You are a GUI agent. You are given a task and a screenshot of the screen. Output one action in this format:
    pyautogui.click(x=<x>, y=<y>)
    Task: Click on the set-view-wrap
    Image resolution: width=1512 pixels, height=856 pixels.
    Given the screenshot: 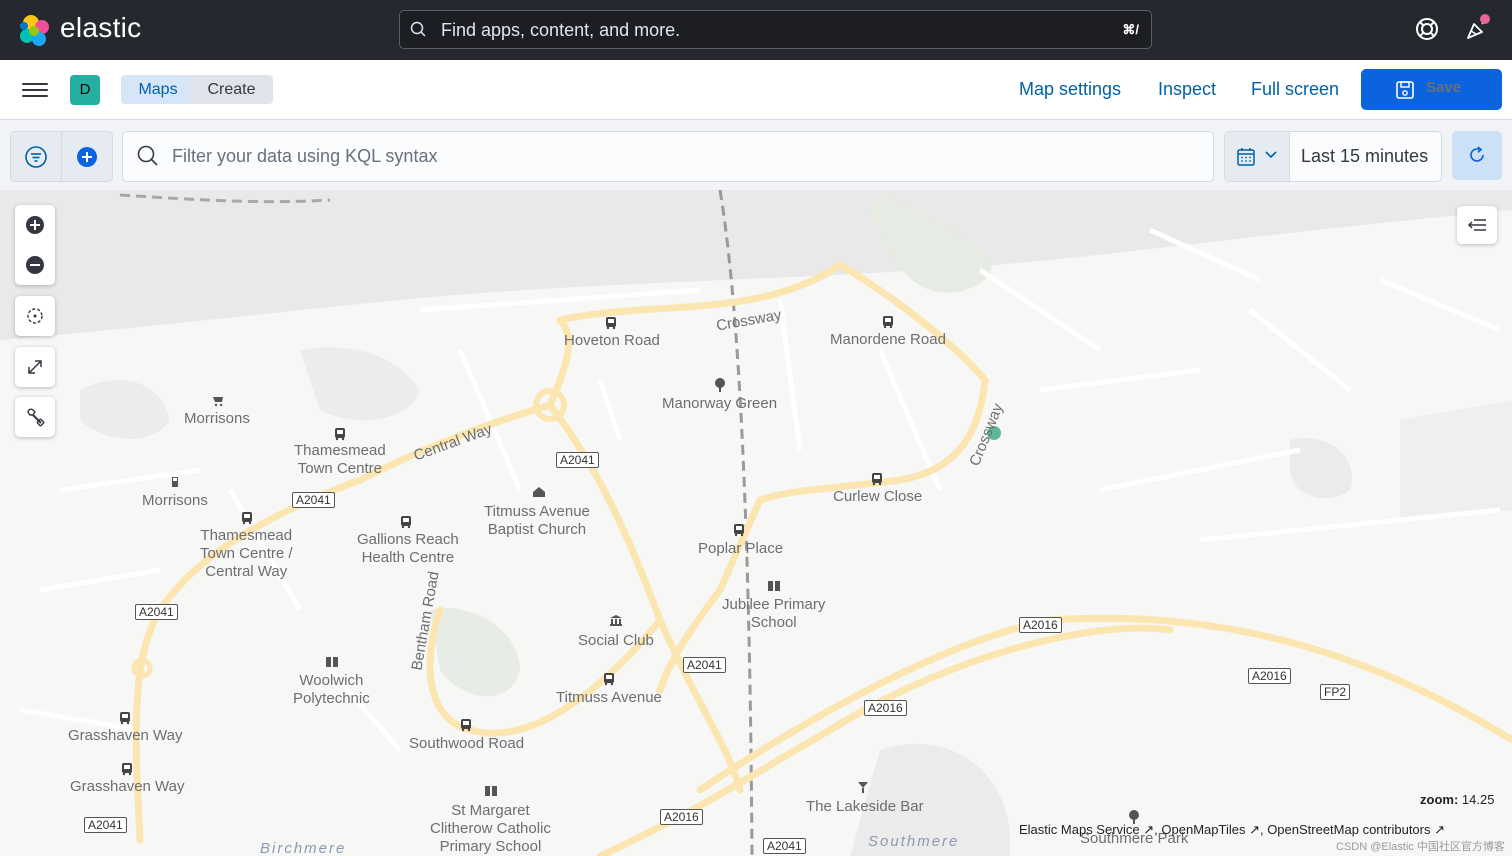 What is the action you would take?
    pyautogui.click(x=35, y=316)
    